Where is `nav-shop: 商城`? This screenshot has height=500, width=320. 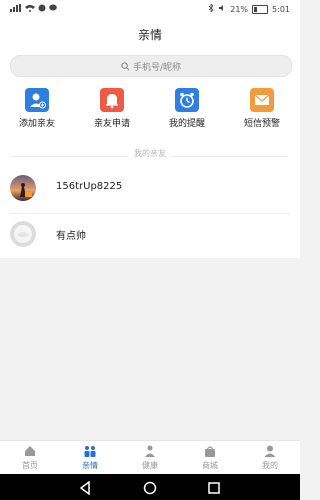
nav-shop: 商城 is located at coordinates (210, 457).